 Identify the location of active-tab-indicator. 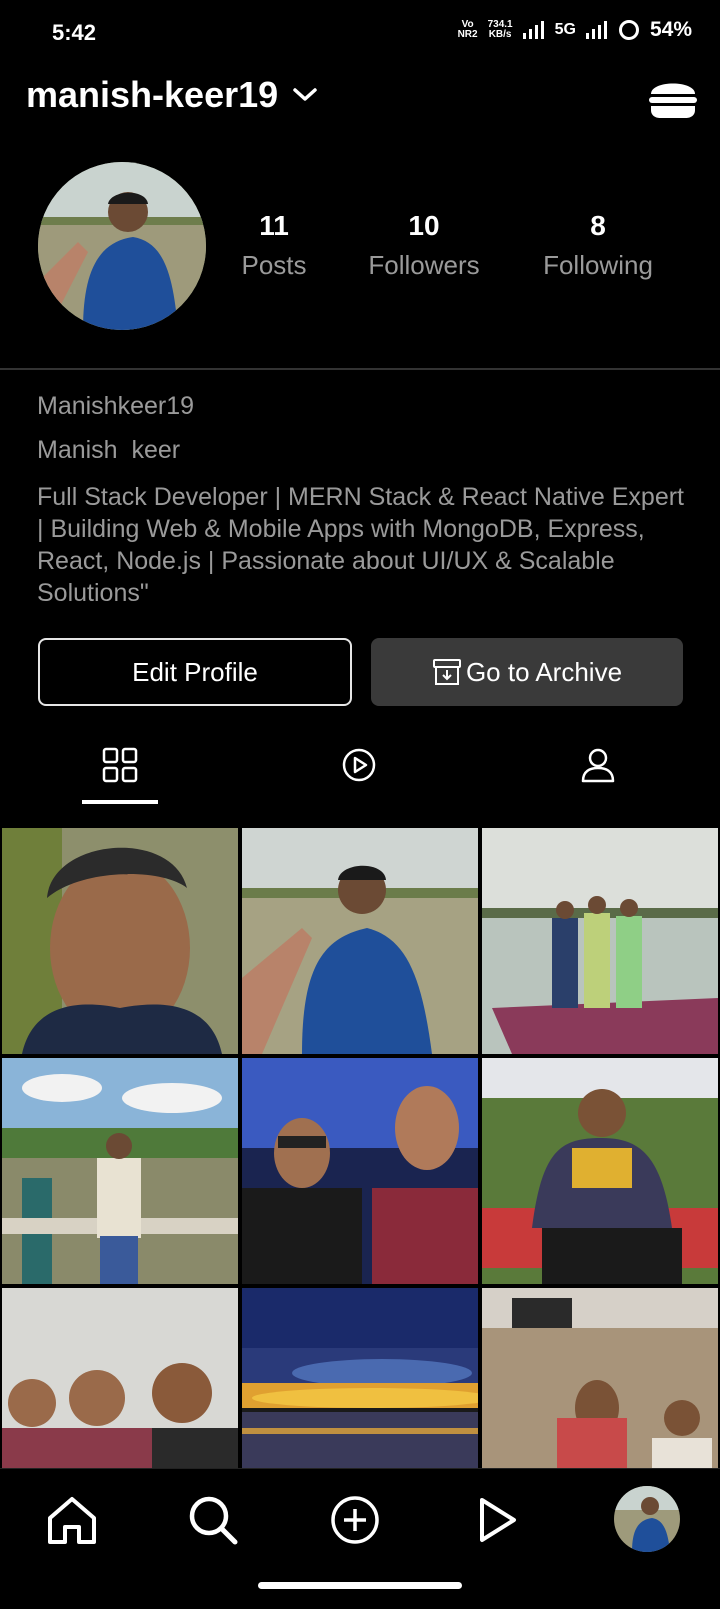
(120, 802).